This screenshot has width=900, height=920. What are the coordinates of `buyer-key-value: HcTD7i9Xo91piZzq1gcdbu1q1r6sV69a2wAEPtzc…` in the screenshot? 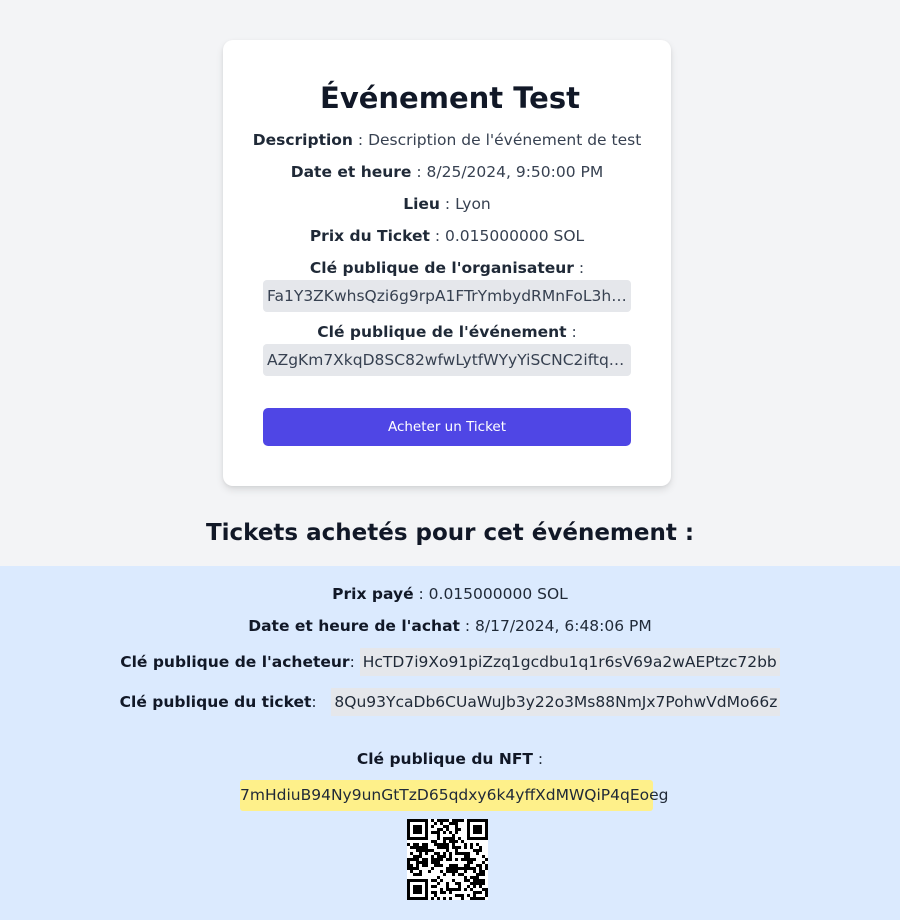 It's located at (569, 662).